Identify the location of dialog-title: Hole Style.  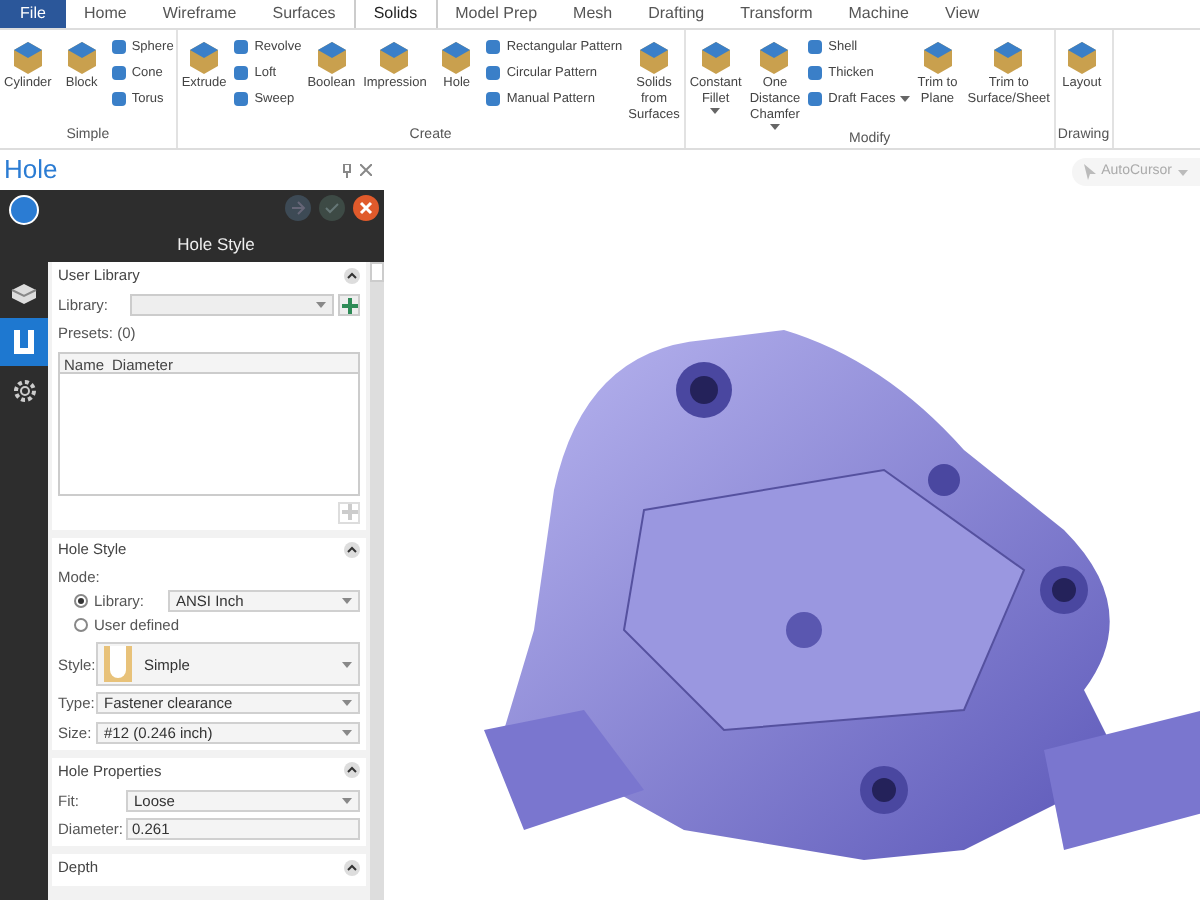
(216, 245).